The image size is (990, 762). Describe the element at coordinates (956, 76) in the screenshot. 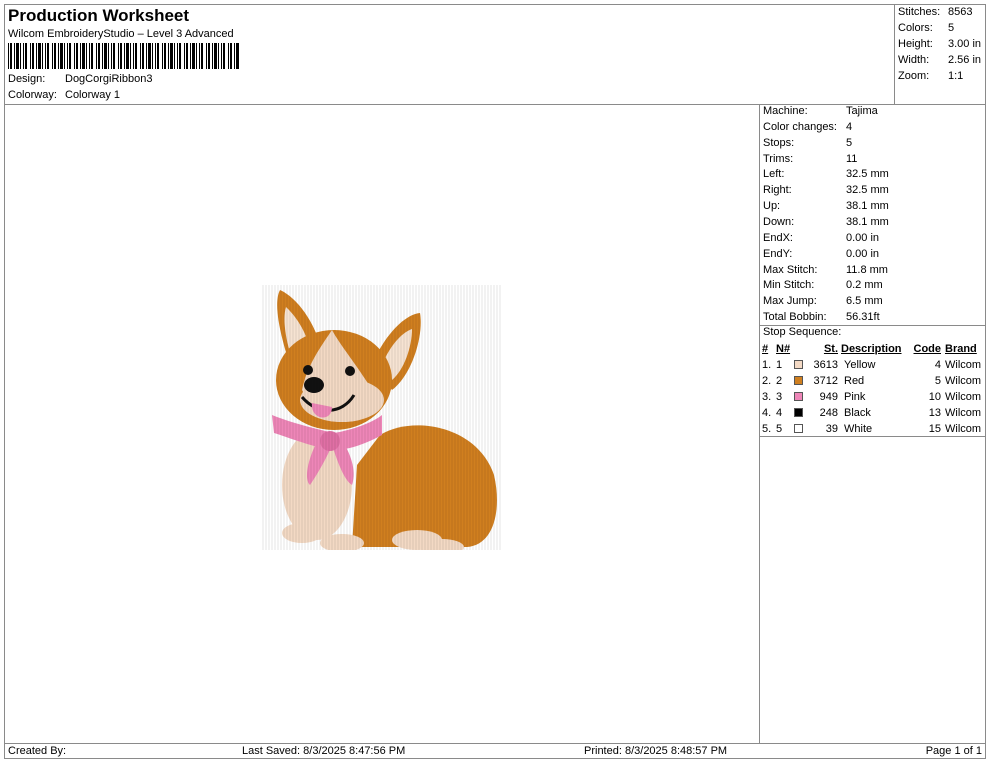

I see `summary-value: 1:1` at that location.